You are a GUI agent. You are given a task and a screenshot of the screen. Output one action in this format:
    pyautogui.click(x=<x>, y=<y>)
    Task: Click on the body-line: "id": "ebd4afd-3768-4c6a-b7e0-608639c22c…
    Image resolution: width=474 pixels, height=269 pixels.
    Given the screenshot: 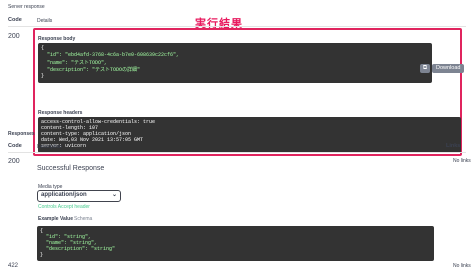 What is the action you would take?
    pyautogui.click(x=110, y=55)
    